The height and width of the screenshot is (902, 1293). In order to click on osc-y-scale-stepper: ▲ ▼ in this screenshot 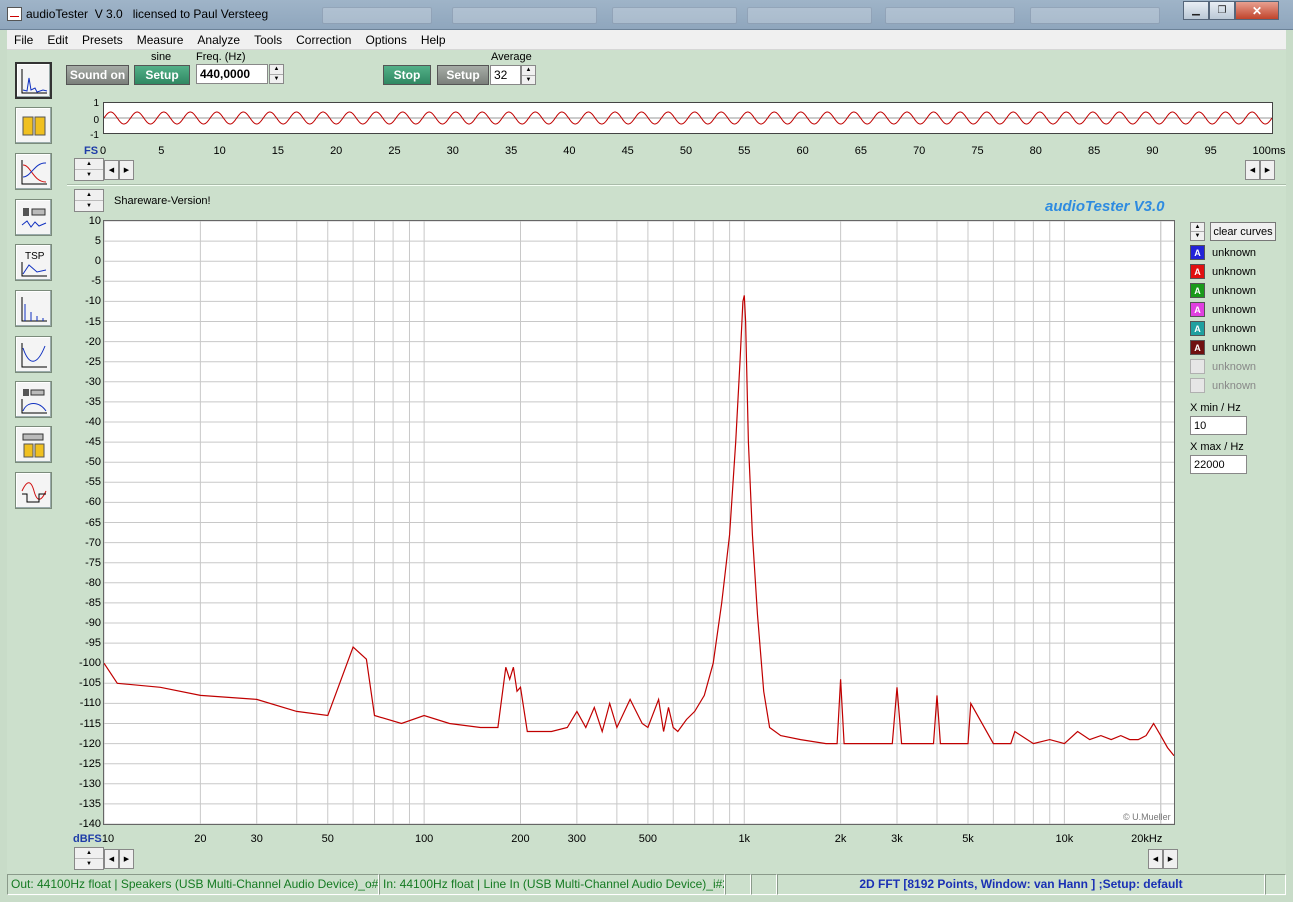, I will do `click(89, 169)`.